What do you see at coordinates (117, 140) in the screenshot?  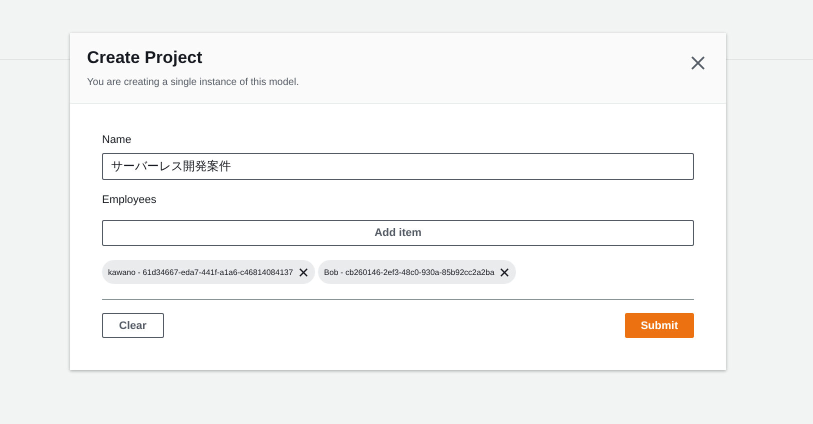 I see `field-label: Name` at bounding box center [117, 140].